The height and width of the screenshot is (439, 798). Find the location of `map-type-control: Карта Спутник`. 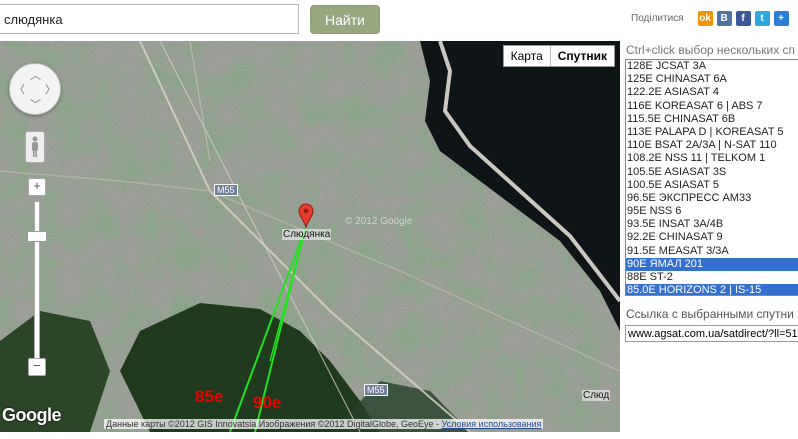

map-type-control: Карта Спутник is located at coordinates (558, 56).